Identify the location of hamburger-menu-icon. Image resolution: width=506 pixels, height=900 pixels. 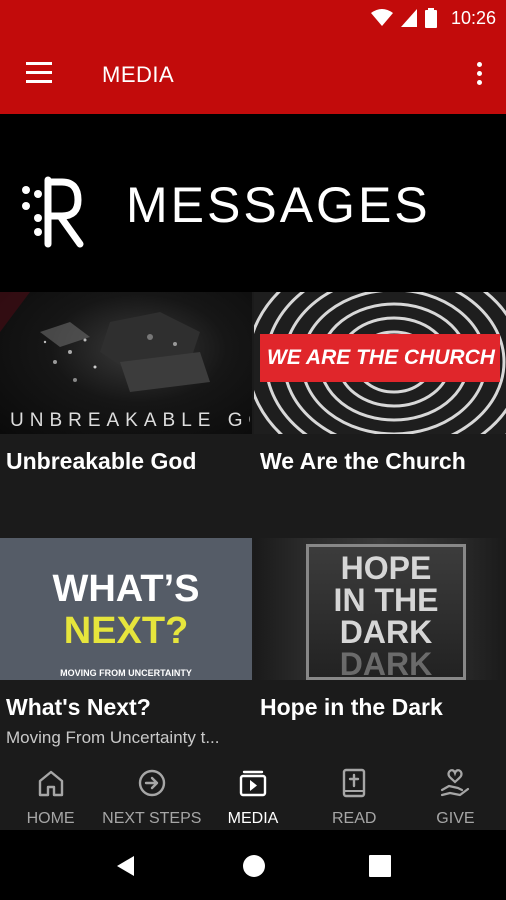
(40, 74).